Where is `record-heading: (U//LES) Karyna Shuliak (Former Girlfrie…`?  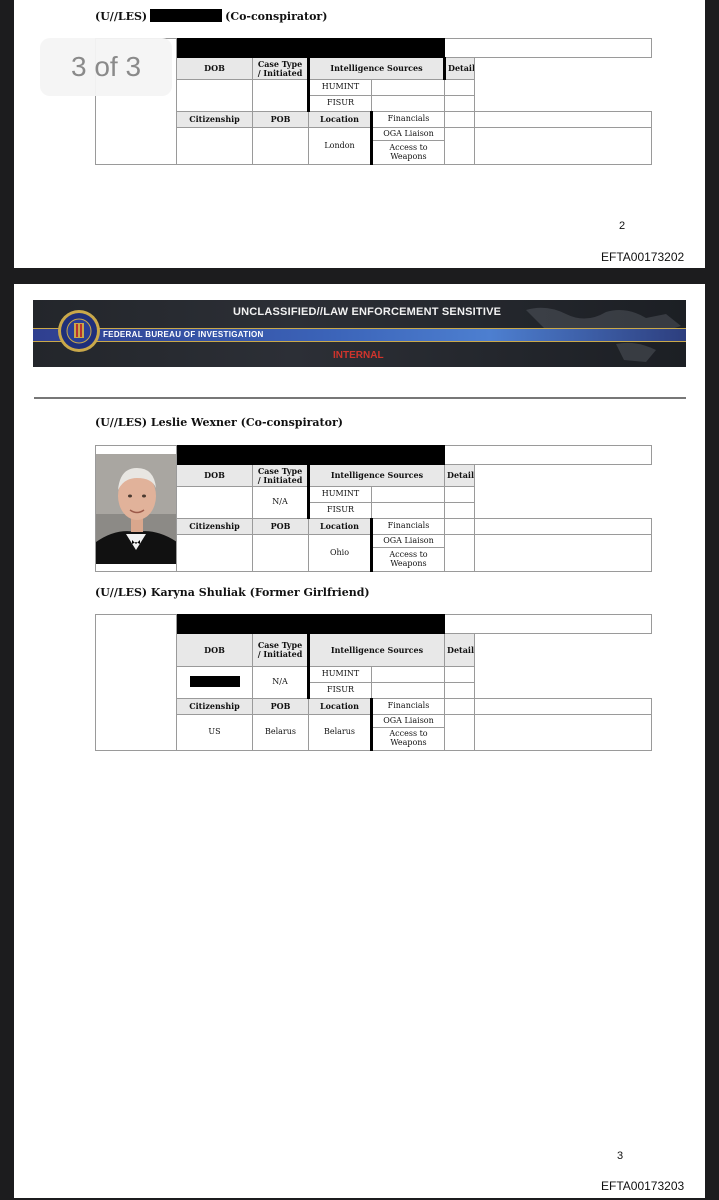 record-heading: (U//LES) Karyna Shuliak (Former Girlfrie… is located at coordinates (232, 592).